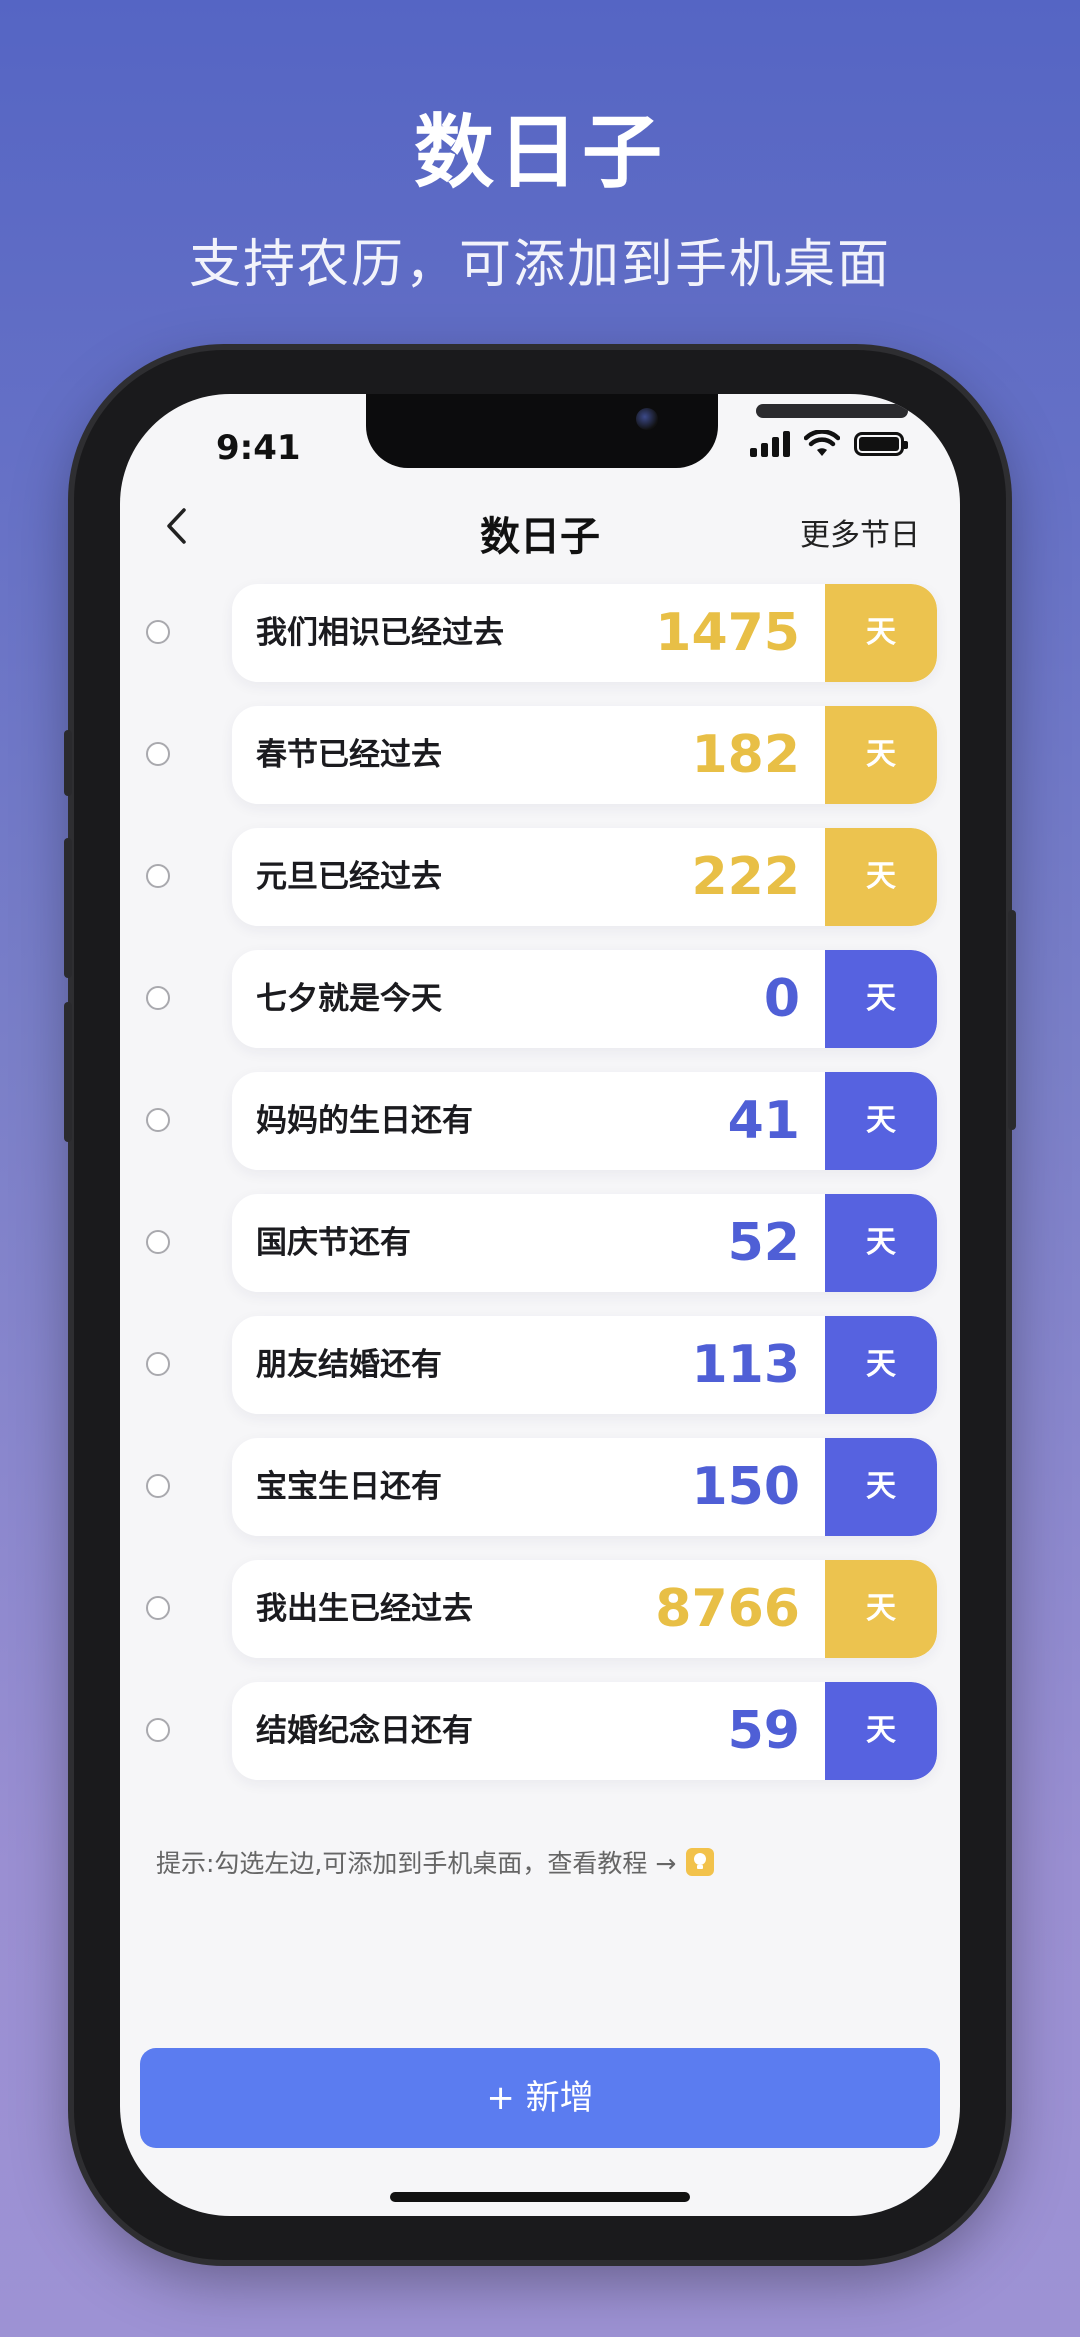 The height and width of the screenshot is (2337, 1080). What do you see at coordinates (349, 877) in the screenshot?
I see `event-label: 元旦已经过去` at bounding box center [349, 877].